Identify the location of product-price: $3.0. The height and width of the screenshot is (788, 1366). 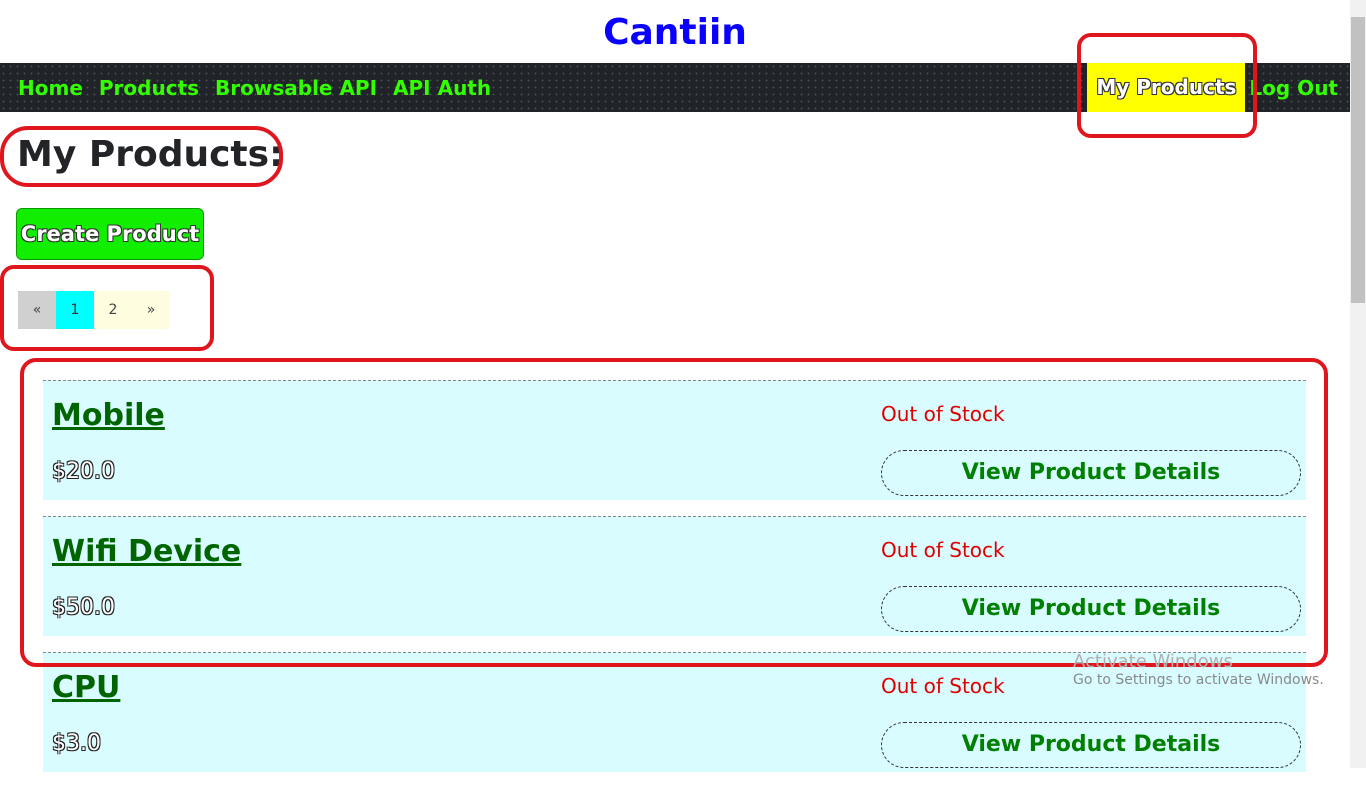
(76, 743).